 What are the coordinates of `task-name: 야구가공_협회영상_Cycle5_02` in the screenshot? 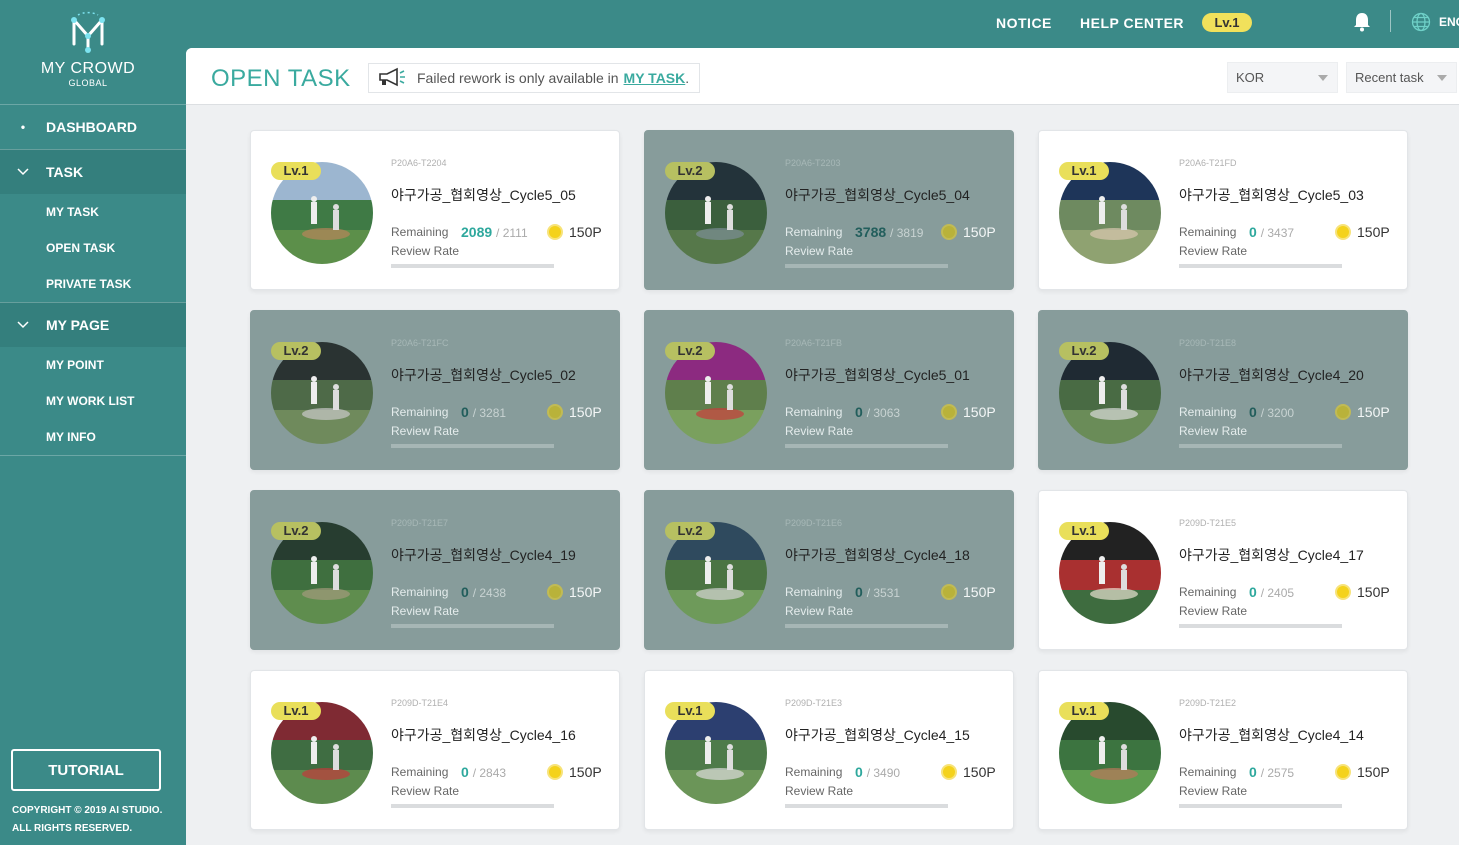 It's located at (483, 375).